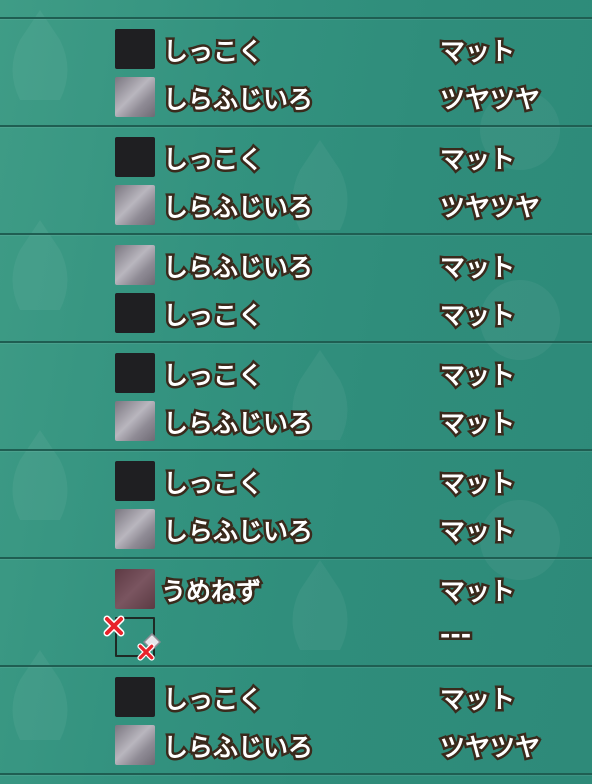 This screenshot has height=784, width=592. Describe the element at coordinates (296, 638) in the screenshot. I see `empty-color-row: ---` at that location.